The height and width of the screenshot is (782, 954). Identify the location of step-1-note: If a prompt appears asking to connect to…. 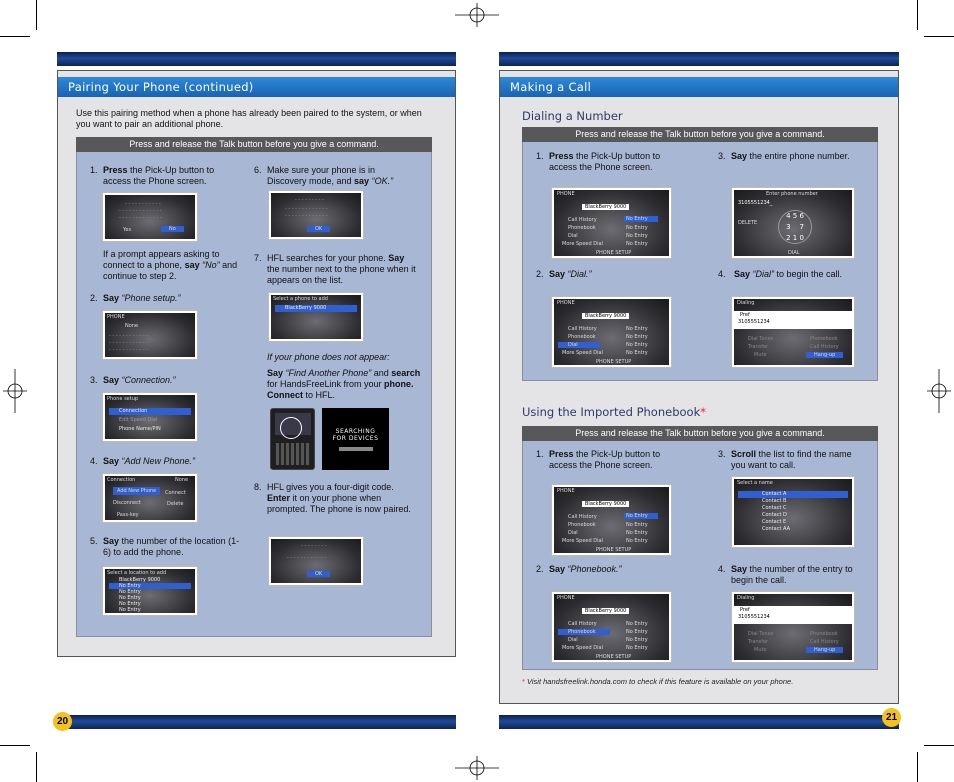
(170, 265).